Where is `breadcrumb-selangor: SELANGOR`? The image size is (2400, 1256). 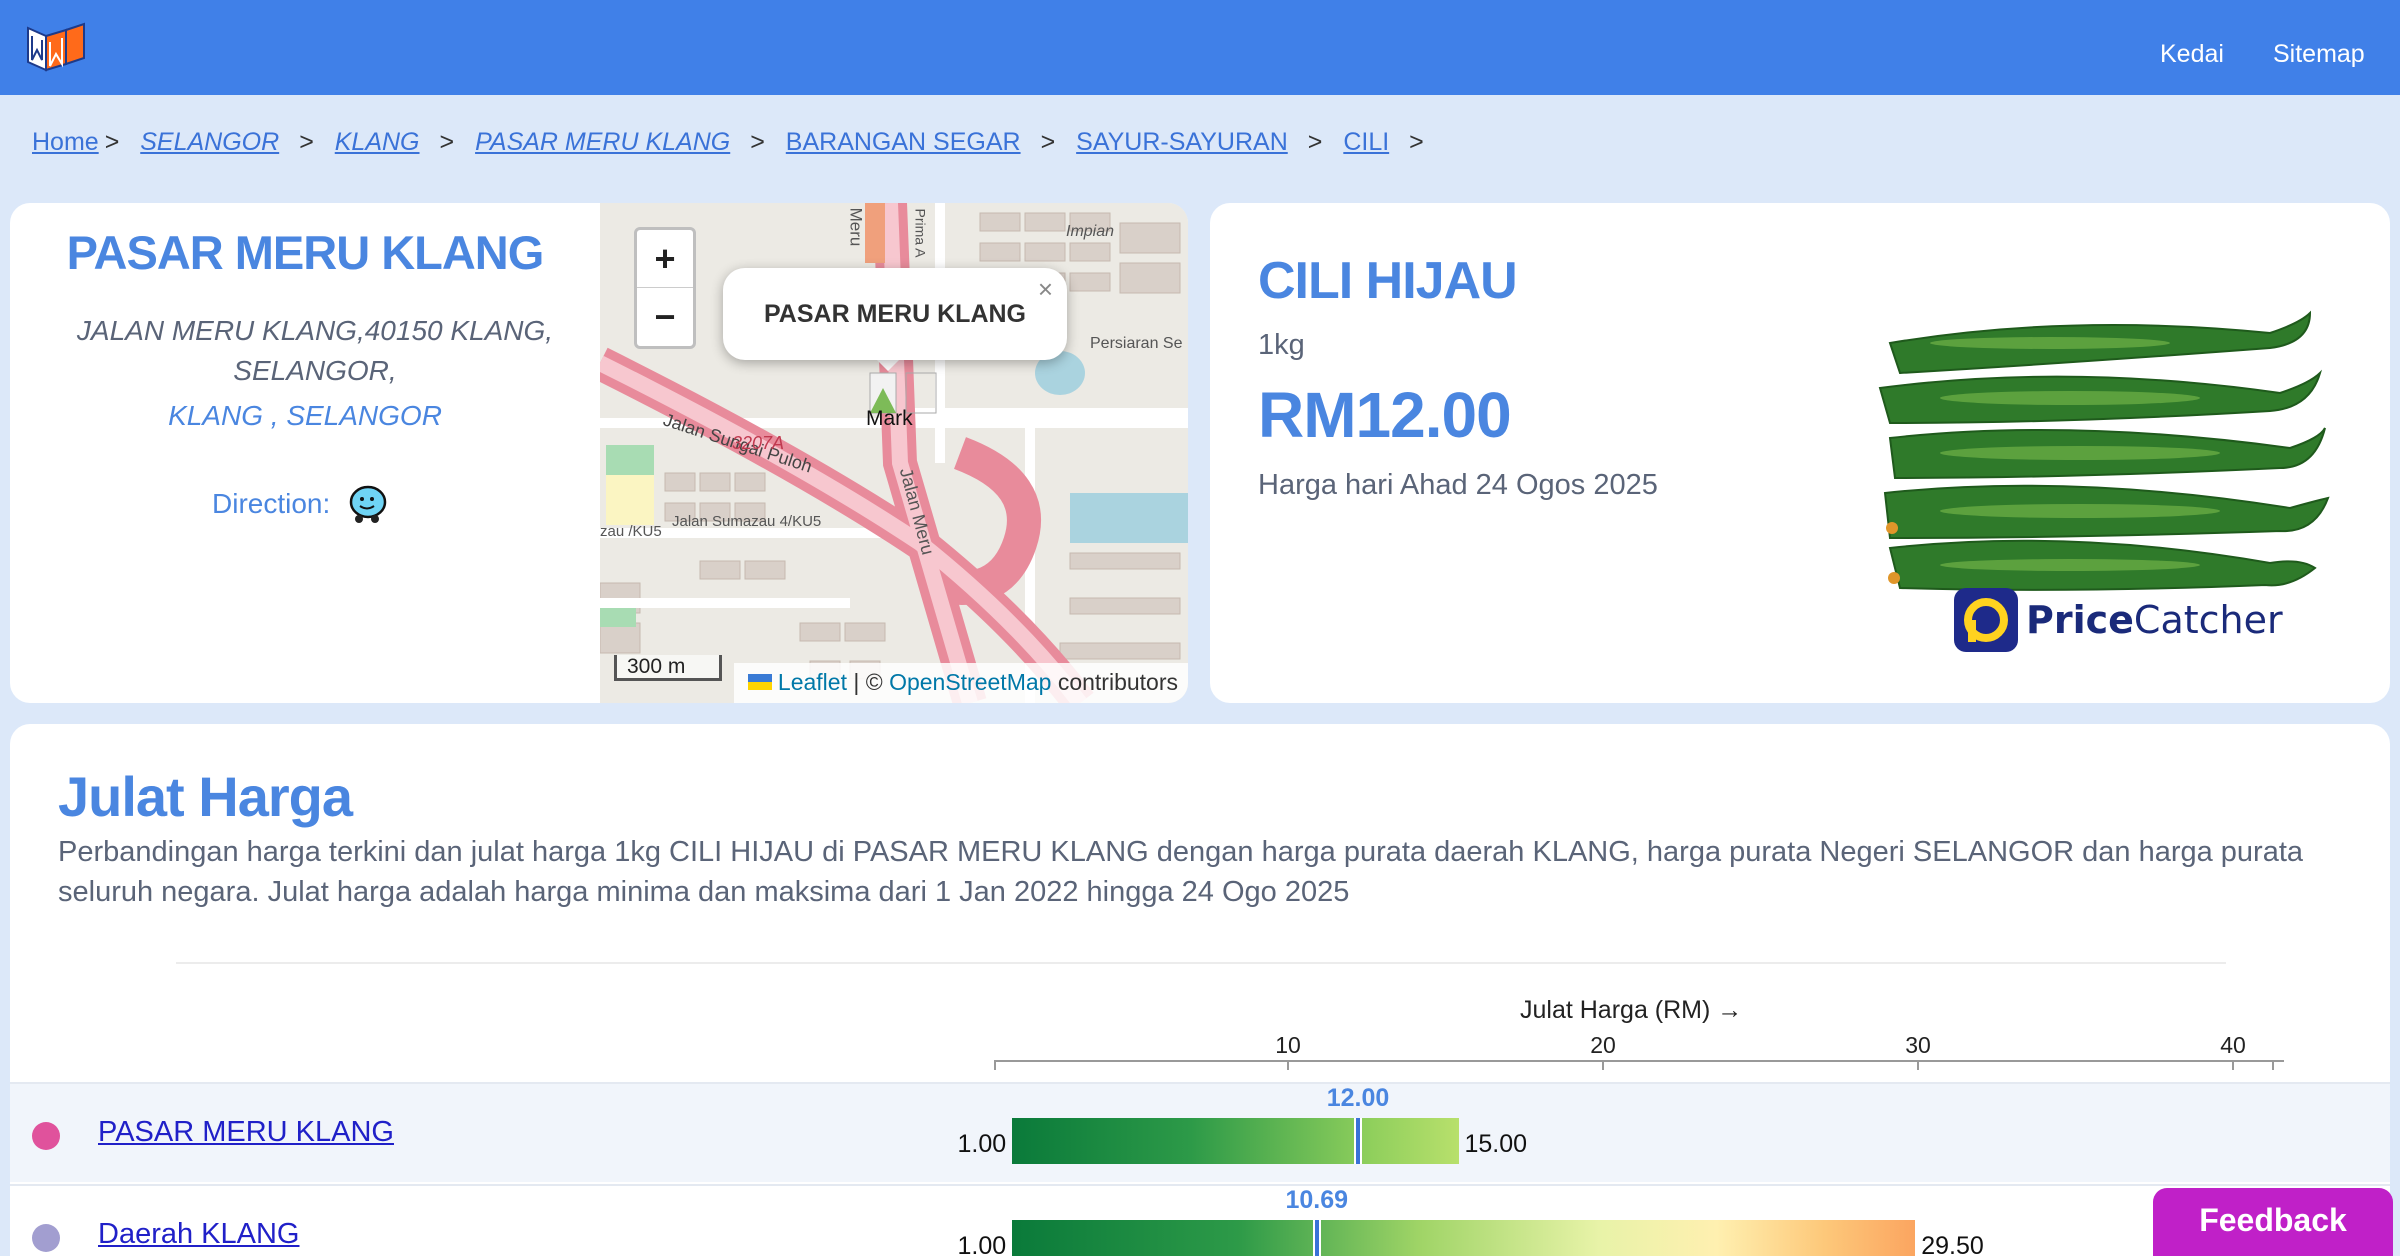
breadcrumb-selangor: SELANGOR is located at coordinates (209, 142).